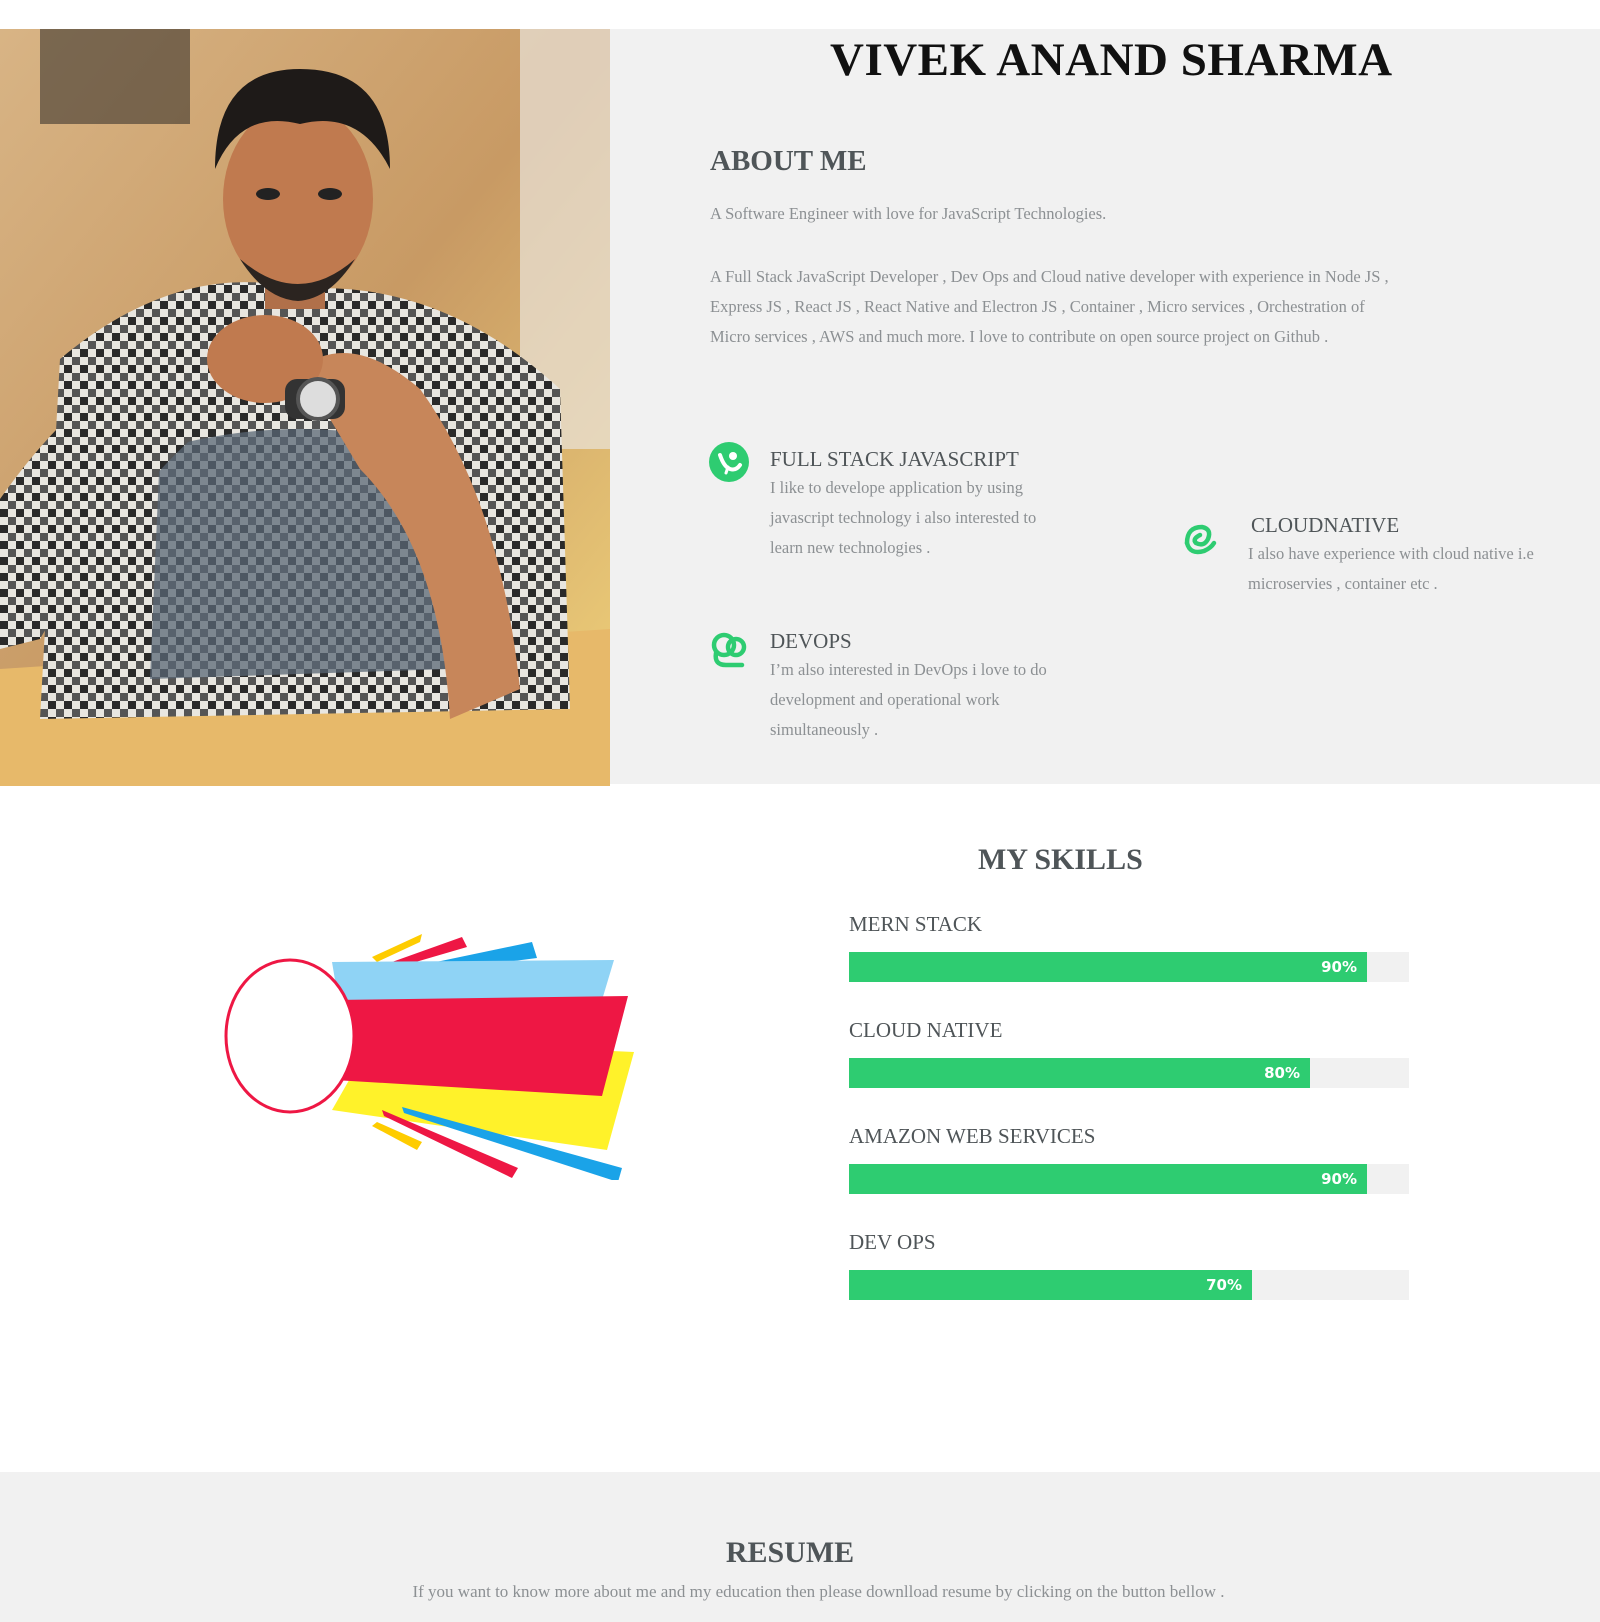  What do you see at coordinates (1129, 1159) in the screenshot?
I see `skill-amazon-web-services: AMAZON WEB SERVICES 90%` at bounding box center [1129, 1159].